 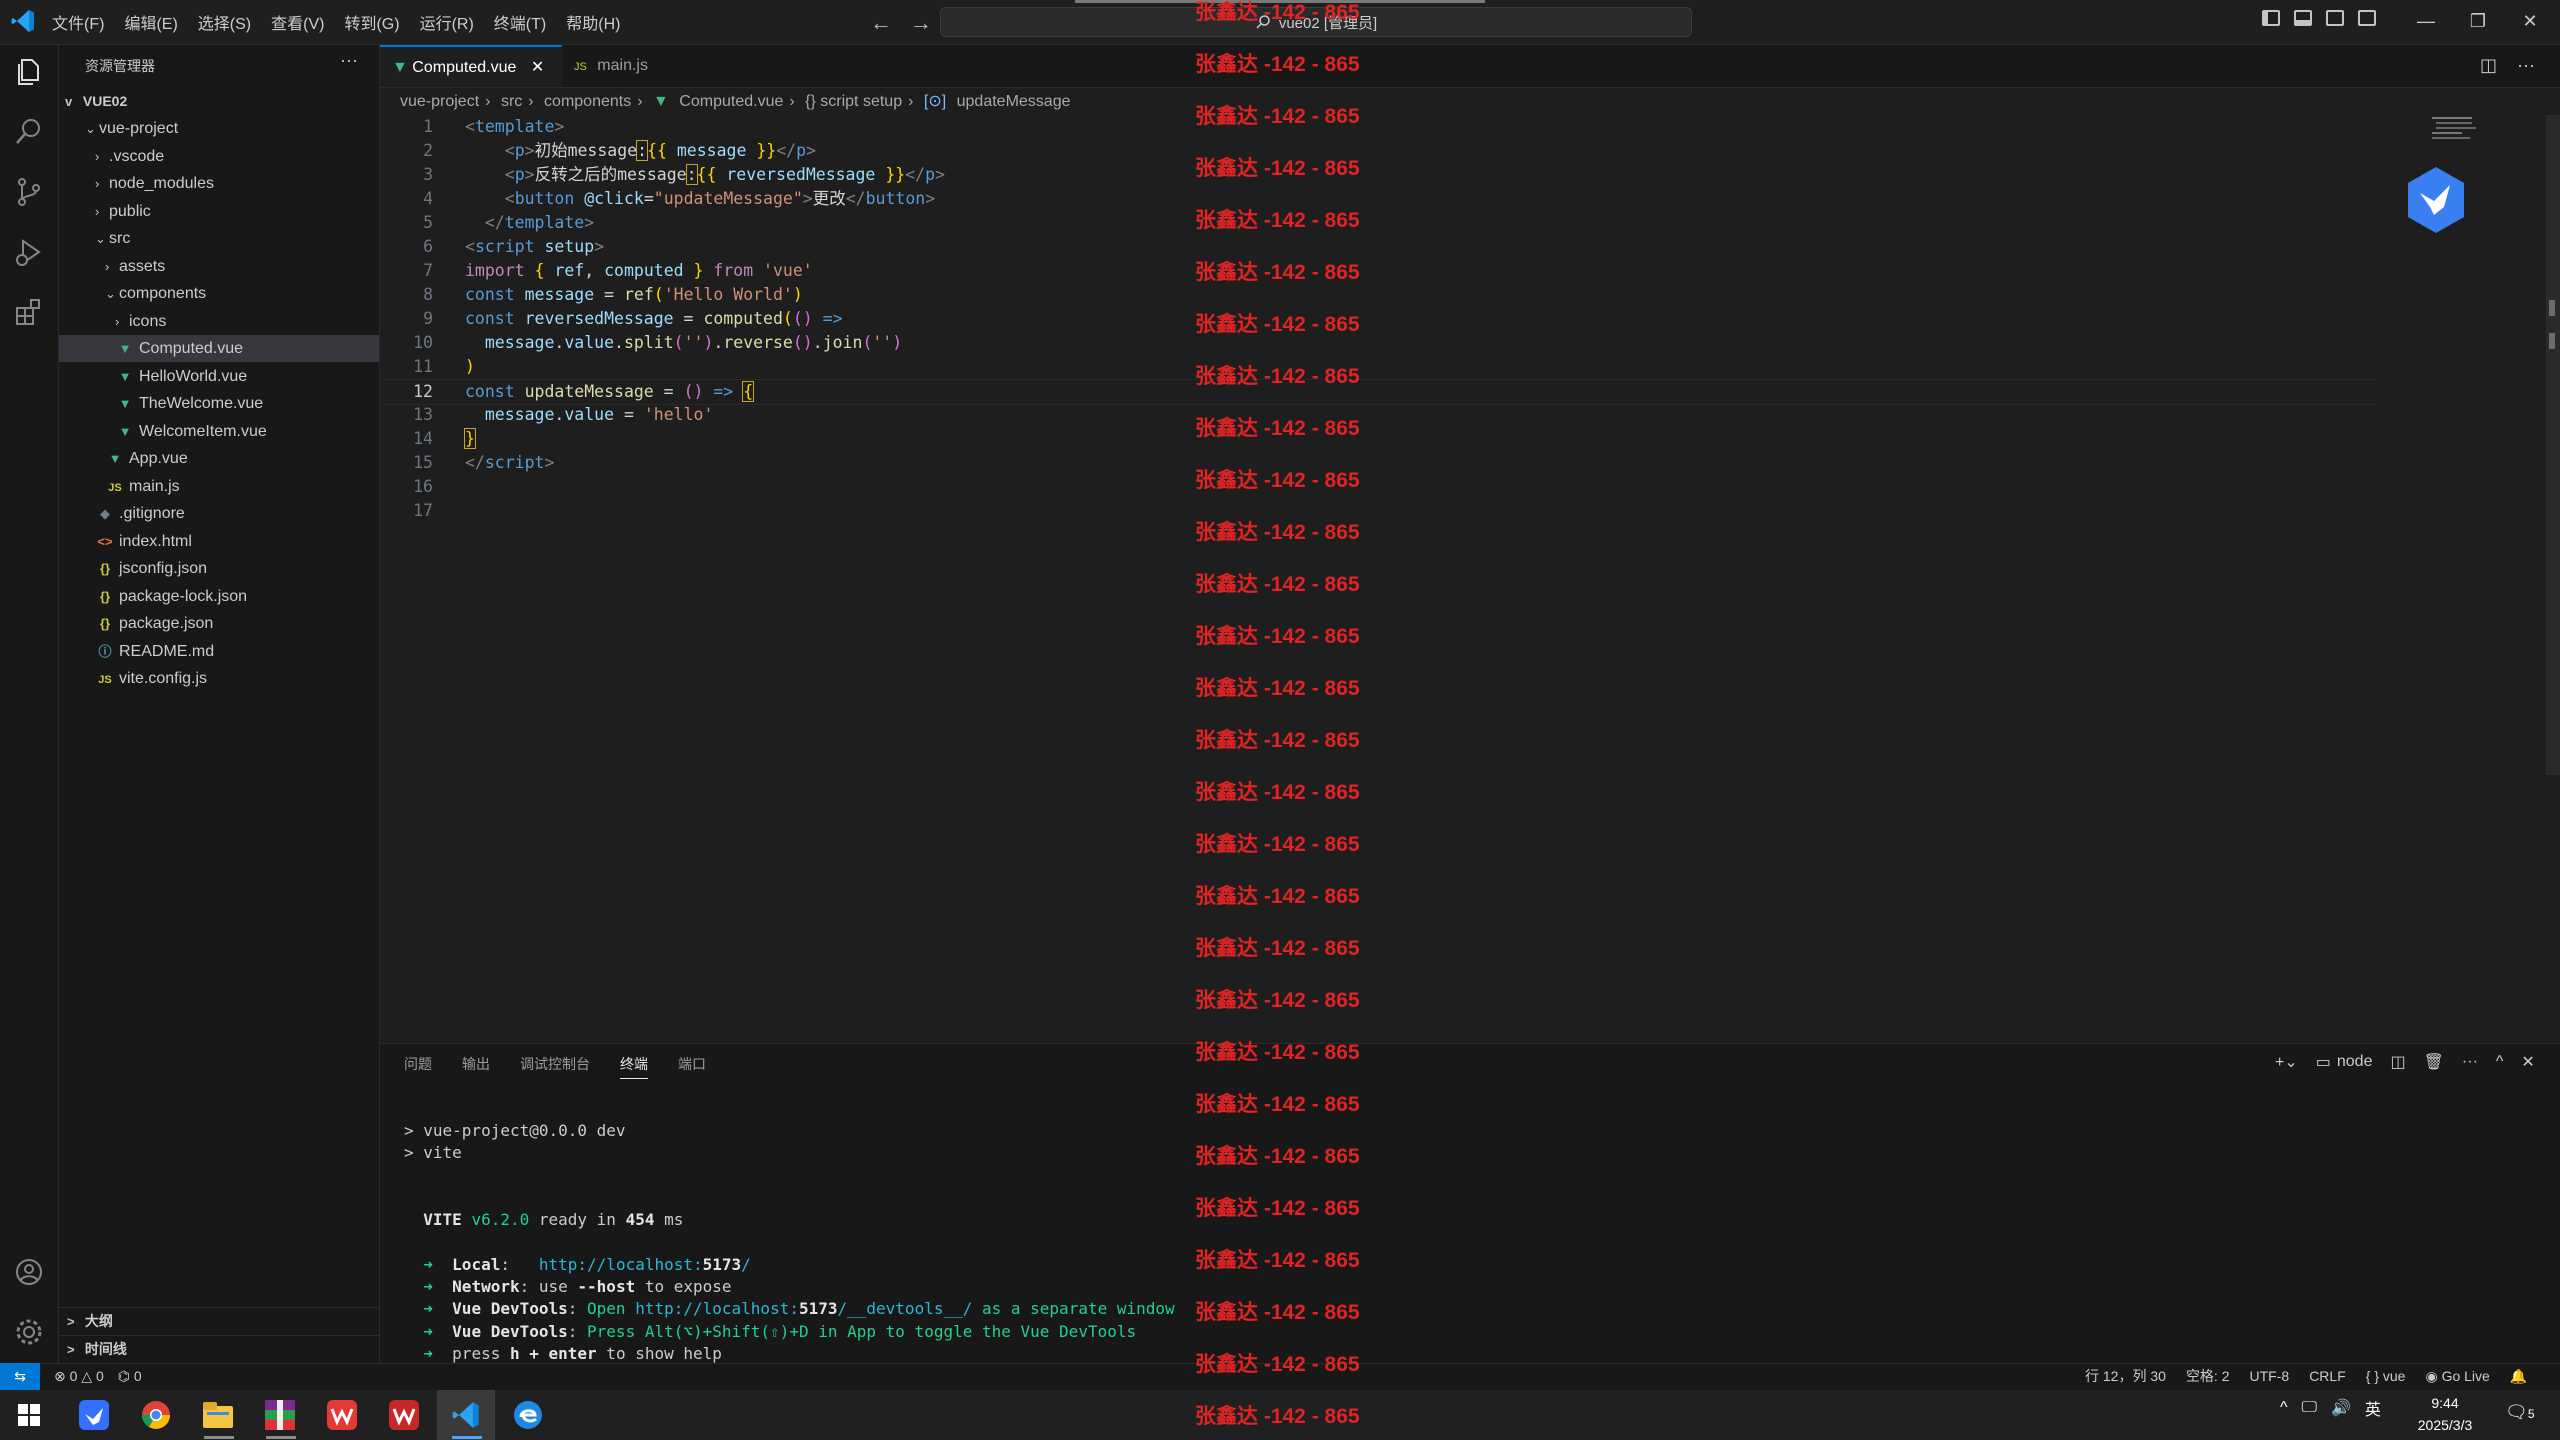 I want to click on ime-indicator: 英, so click(x=2373, y=1408).